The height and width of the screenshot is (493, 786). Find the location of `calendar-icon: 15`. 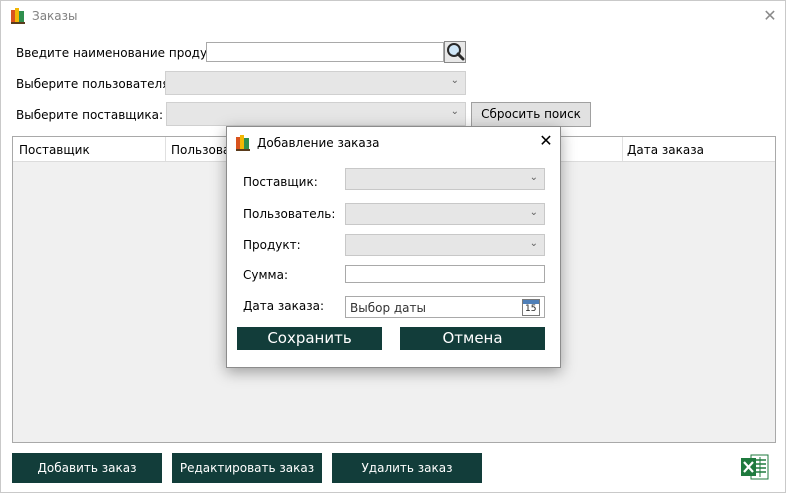

calendar-icon: 15 is located at coordinates (531, 307).